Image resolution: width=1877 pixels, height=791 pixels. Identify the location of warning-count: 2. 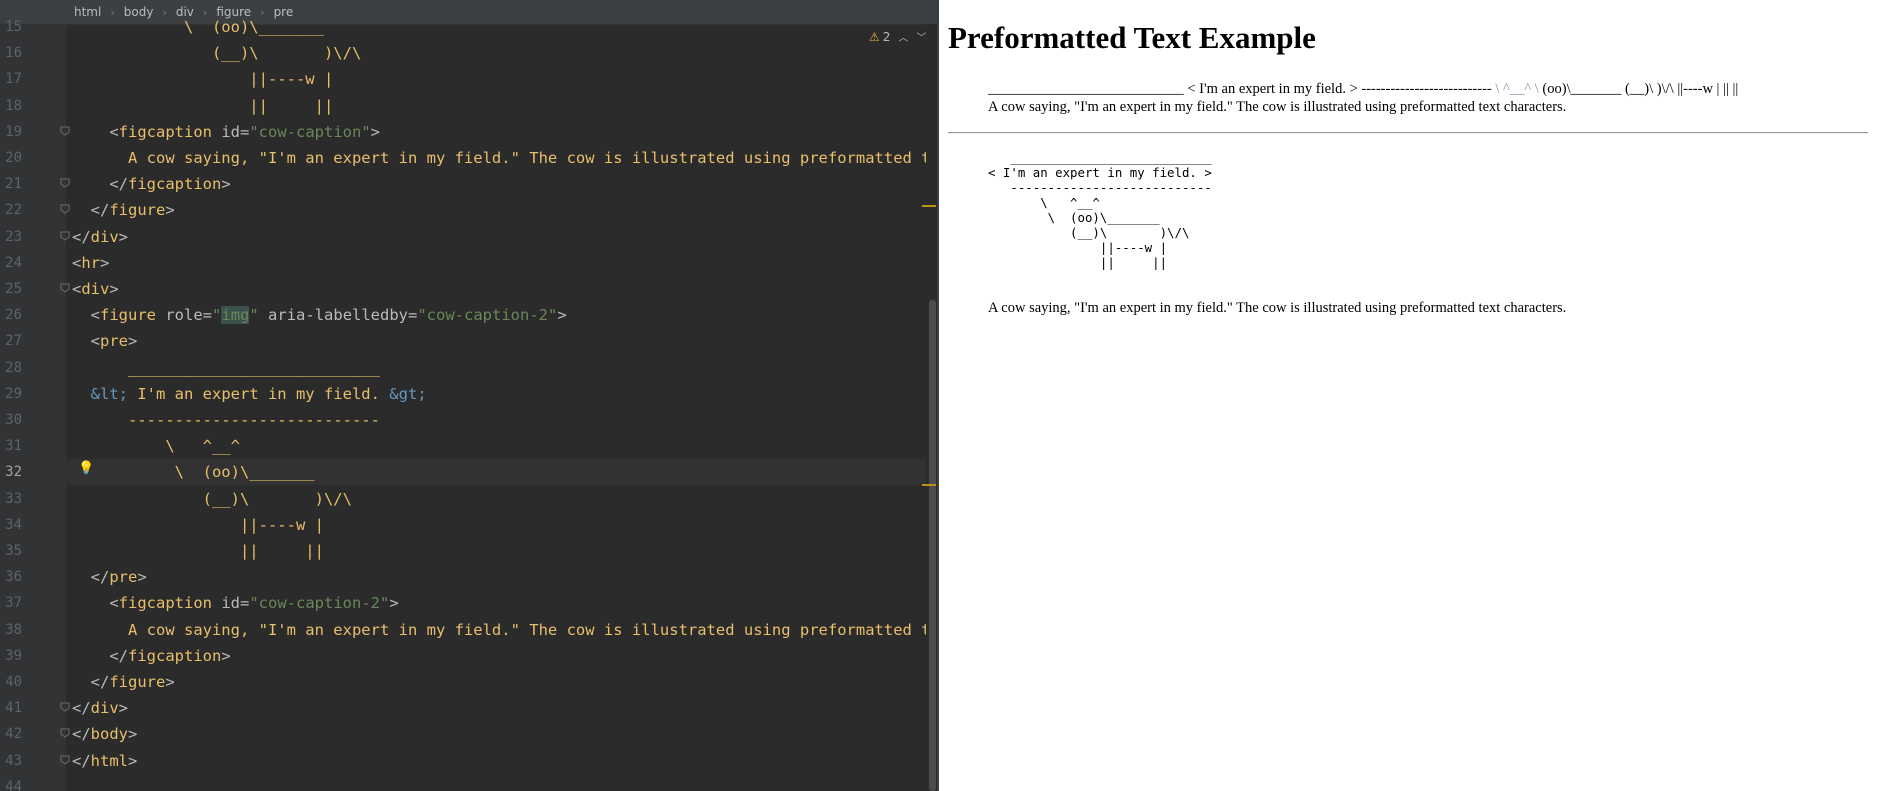
(886, 37).